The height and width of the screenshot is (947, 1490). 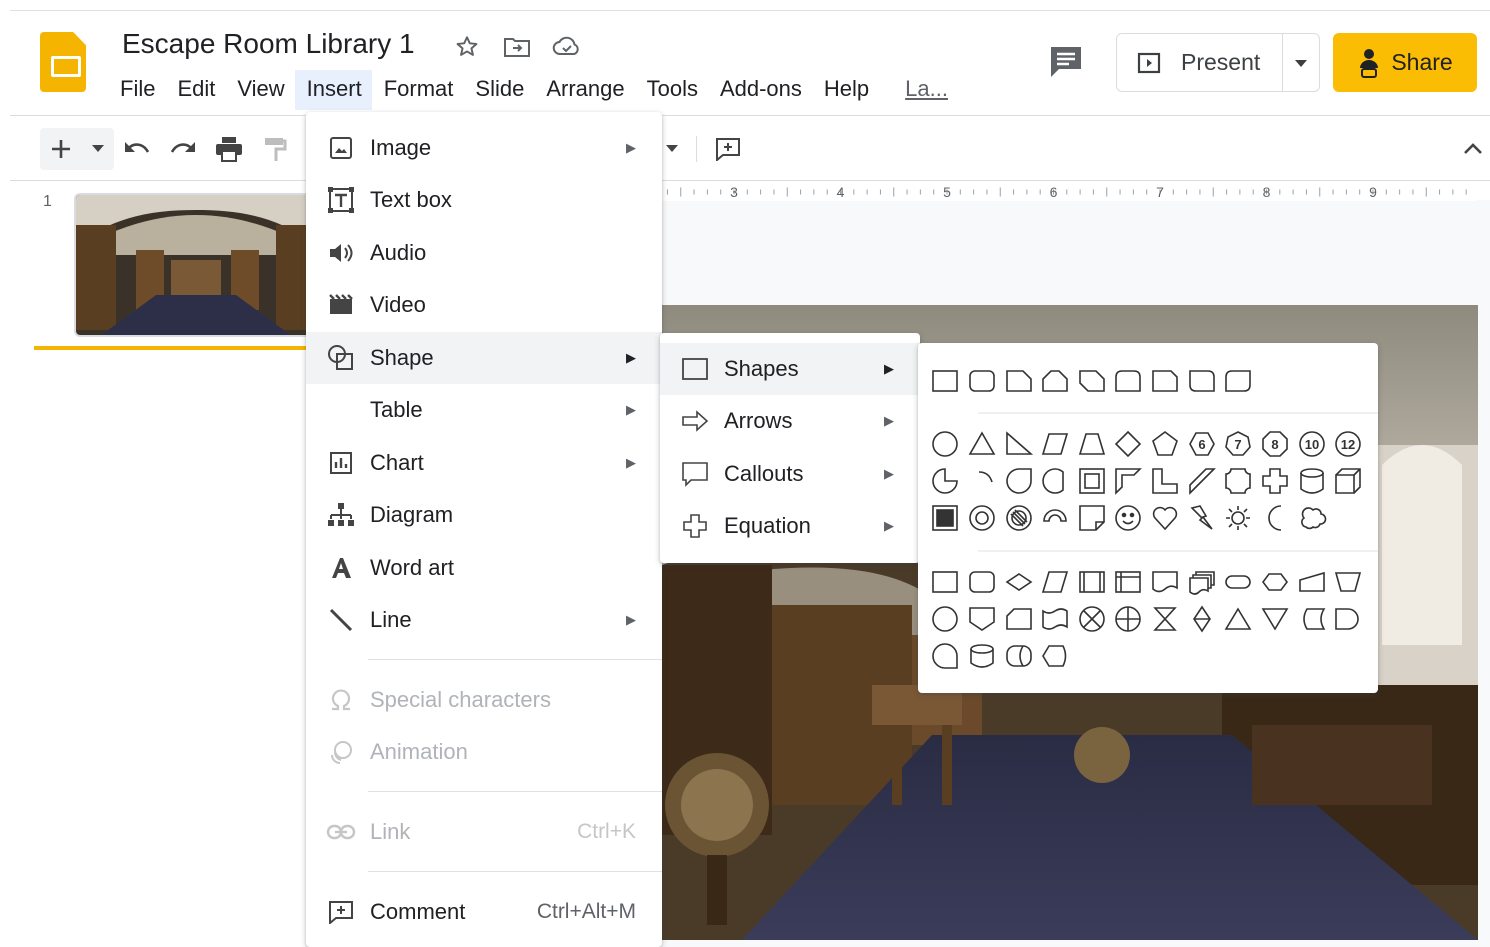 I want to click on flowchart-terminator-shape, so click(x=1238, y=582).